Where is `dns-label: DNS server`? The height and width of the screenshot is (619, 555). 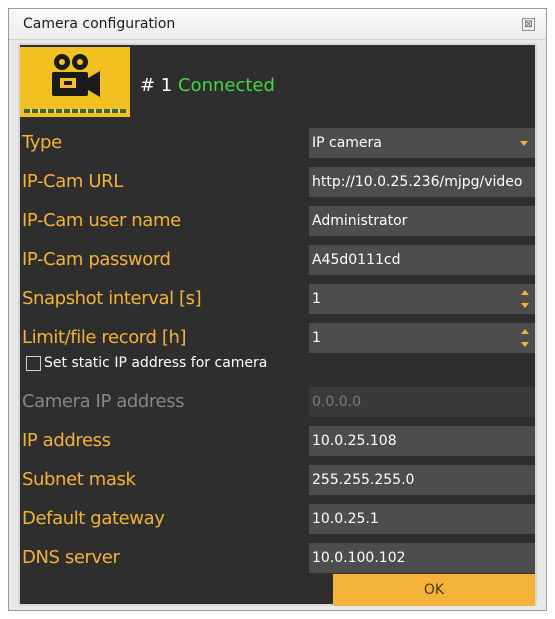
dns-label: DNS server is located at coordinates (71, 557).